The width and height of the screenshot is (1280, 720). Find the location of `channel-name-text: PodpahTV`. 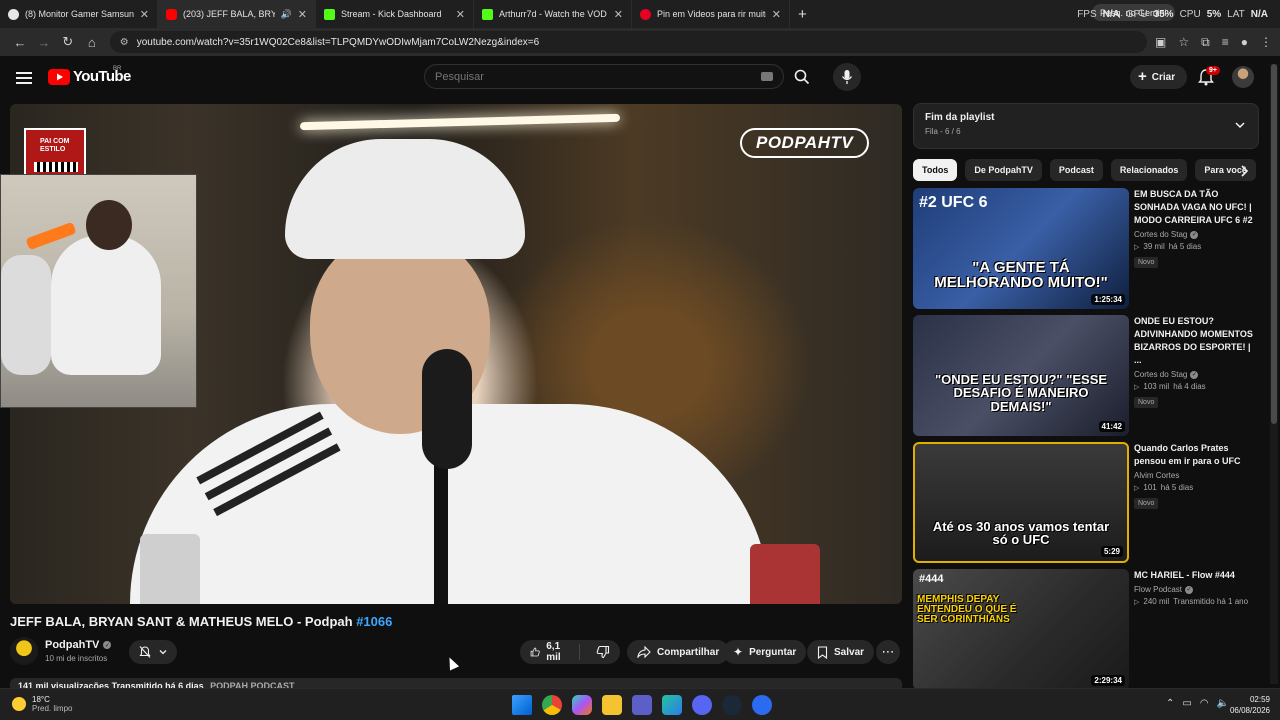

channel-name-text: PodpahTV is located at coordinates (72, 645).